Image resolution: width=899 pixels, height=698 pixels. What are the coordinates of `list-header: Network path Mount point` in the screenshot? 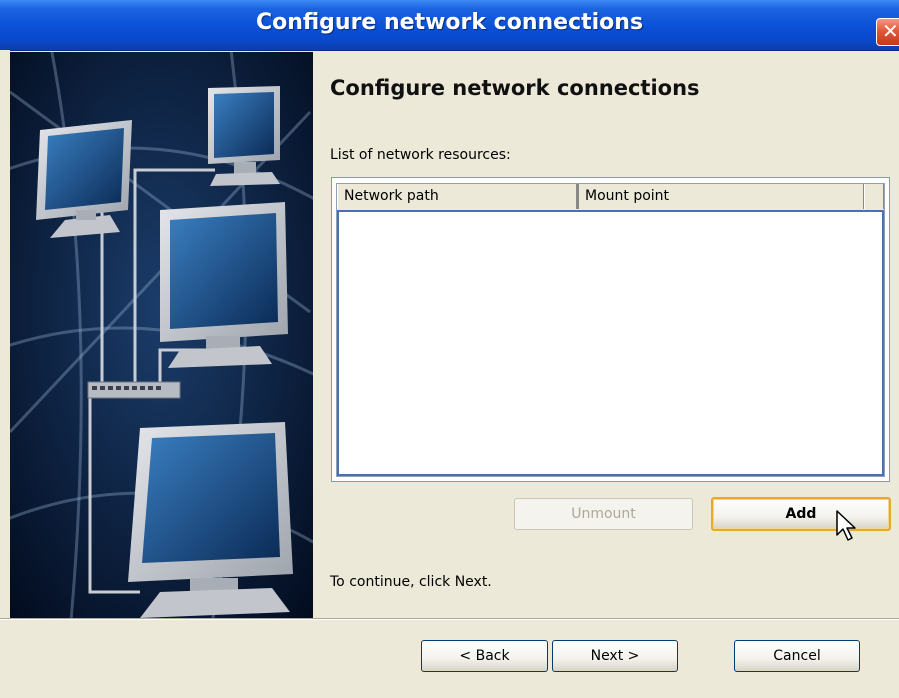 It's located at (610, 197).